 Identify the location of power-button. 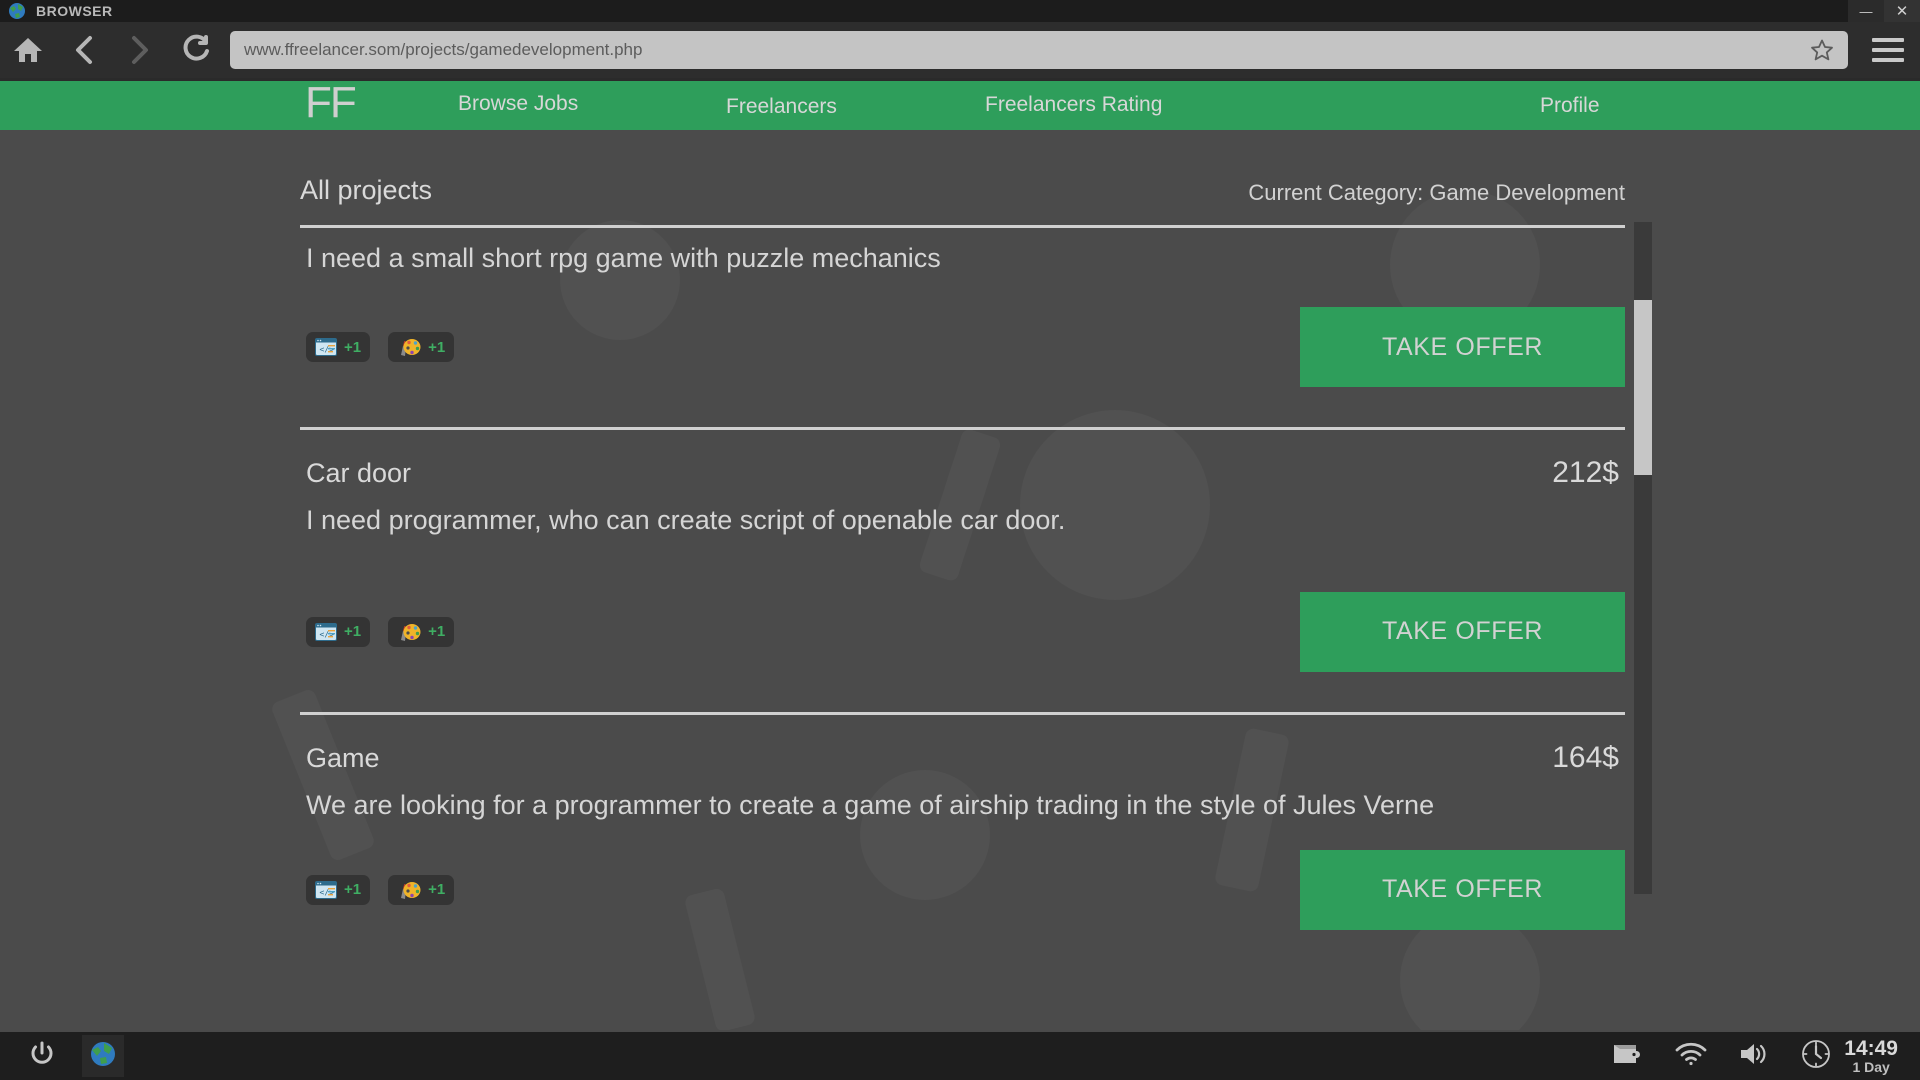
(42, 1056).